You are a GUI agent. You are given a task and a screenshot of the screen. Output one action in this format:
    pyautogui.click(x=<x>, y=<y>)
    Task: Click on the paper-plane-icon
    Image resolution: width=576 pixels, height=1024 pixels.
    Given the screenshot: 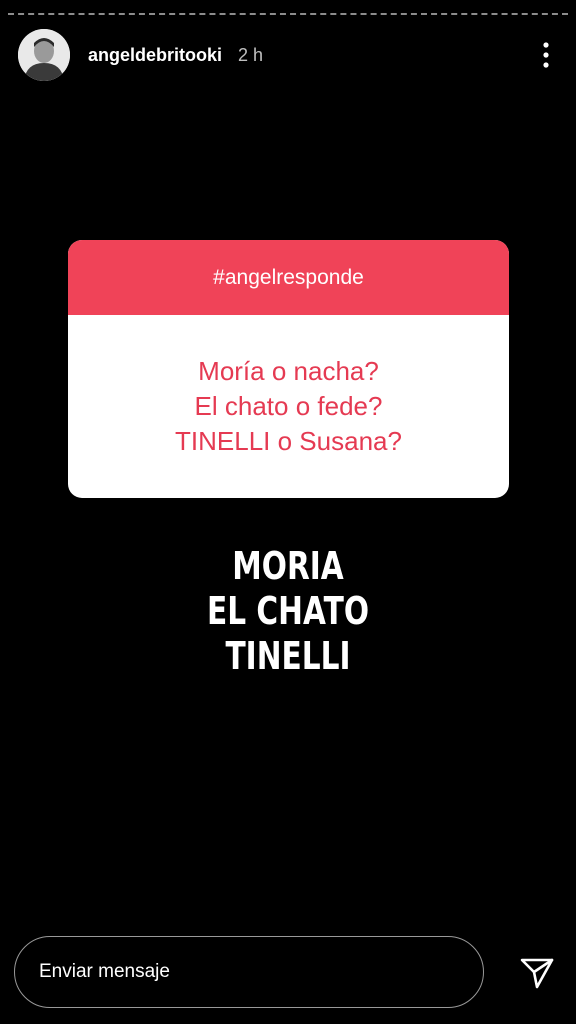 What is the action you would take?
    pyautogui.click(x=537, y=973)
    